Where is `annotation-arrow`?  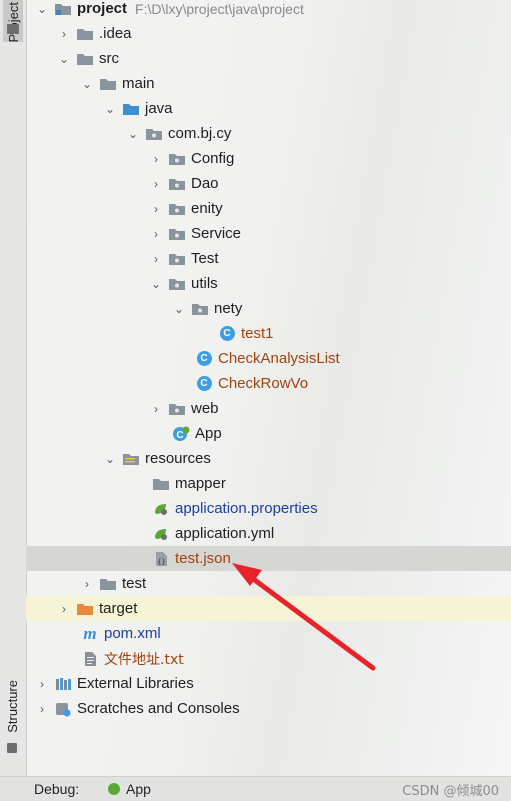 annotation-arrow is located at coordinates (304, 617).